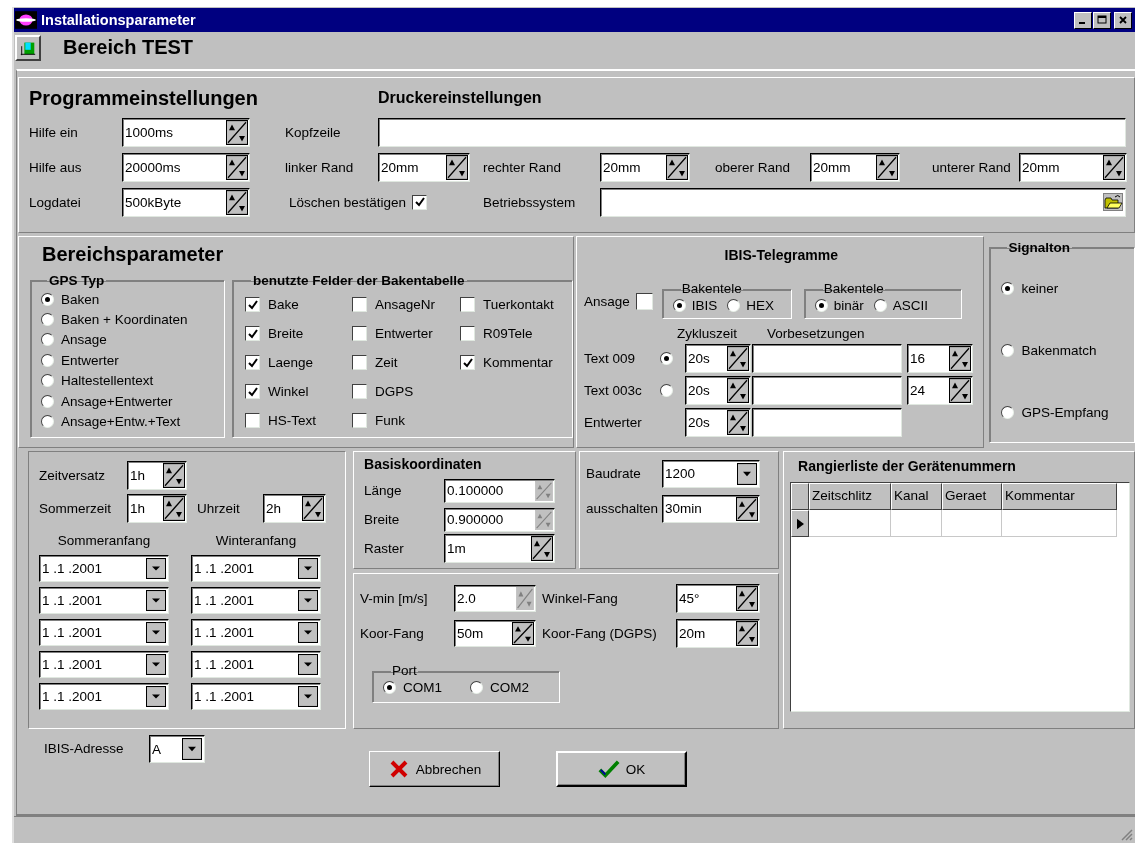  Describe the element at coordinates (294, 508) in the screenshot. I see `spin-field: 2h` at that location.